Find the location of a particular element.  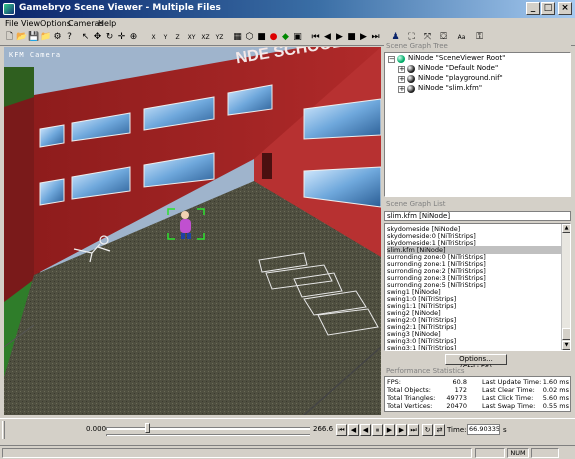

root-node-icon is located at coordinates (401, 59).